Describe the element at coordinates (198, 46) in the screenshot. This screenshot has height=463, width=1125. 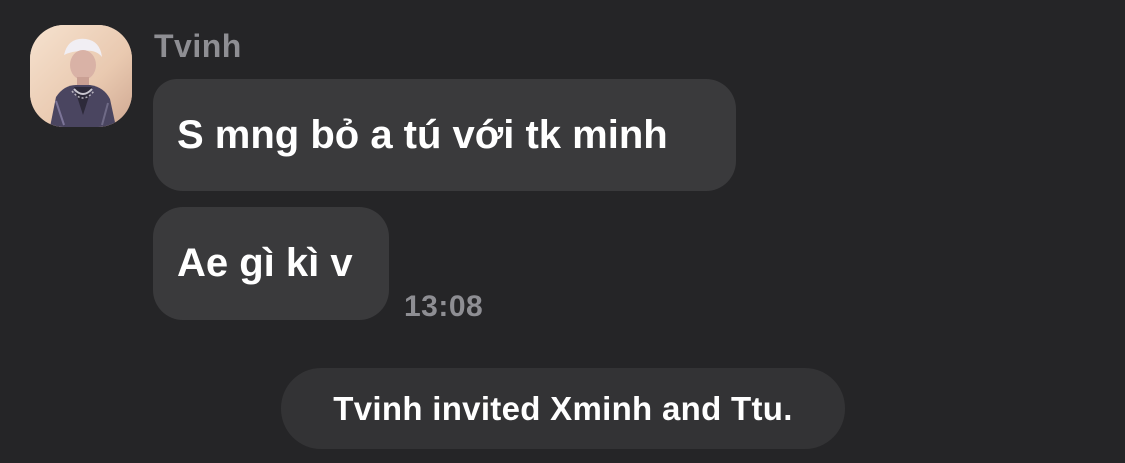
I see `sender-name: Tvinh` at that location.